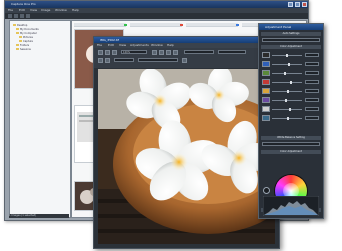 This screenshot has height=251, width=342. I want to click on tree-item-capture: Capture, so click(26, 41).